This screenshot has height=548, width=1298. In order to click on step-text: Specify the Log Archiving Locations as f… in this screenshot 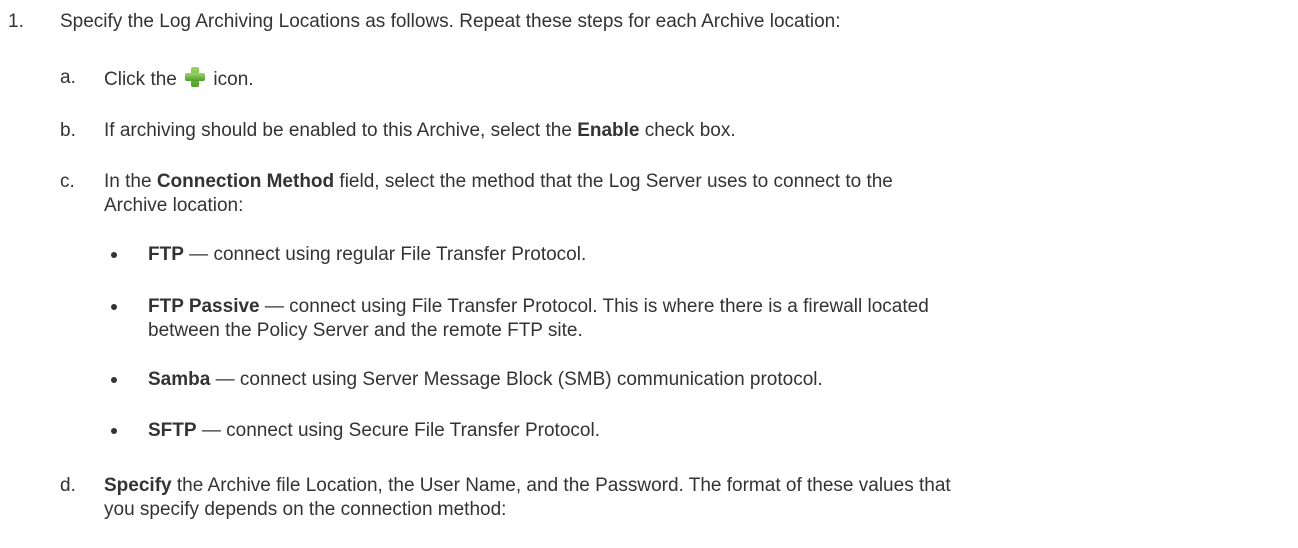, I will do `click(450, 21)`.